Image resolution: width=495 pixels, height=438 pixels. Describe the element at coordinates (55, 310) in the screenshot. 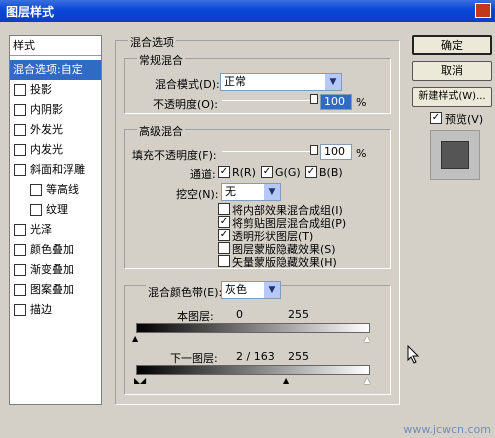

I see `sidebar-item-stroke: 描边` at that location.